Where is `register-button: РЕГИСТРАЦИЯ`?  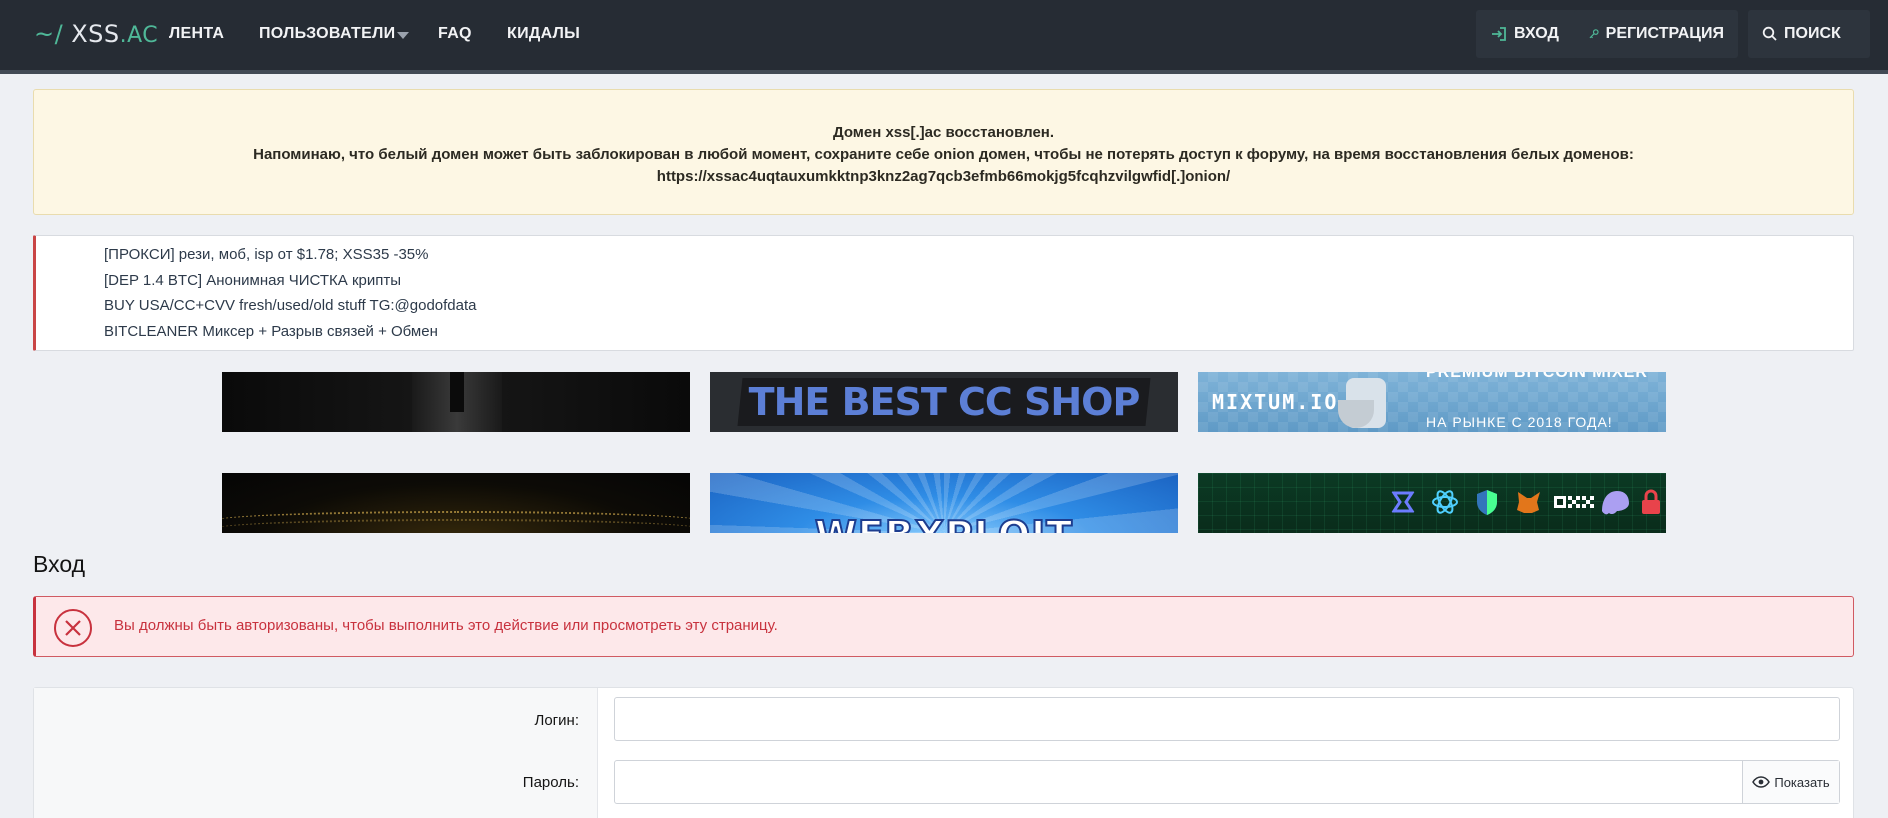 register-button: РЕГИСТРАЦИЯ is located at coordinates (1656, 34).